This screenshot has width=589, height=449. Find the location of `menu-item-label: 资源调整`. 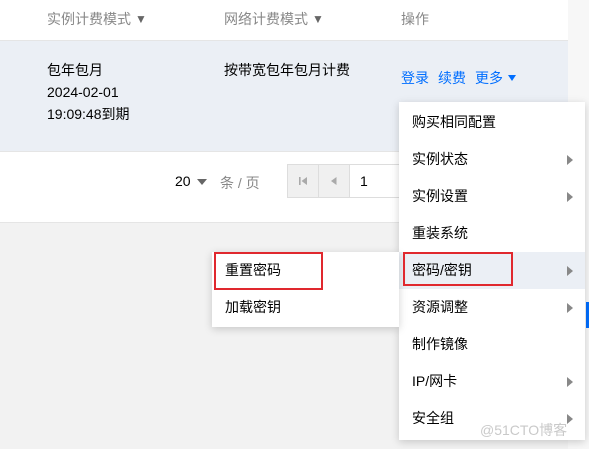

menu-item-label: 资源调整 is located at coordinates (440, 307).